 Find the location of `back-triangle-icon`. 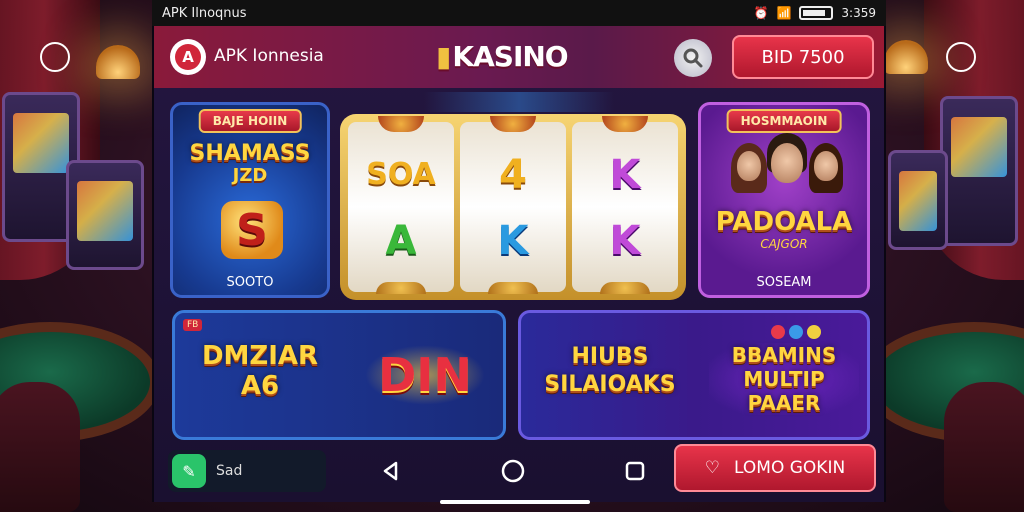

back-triangle-icon is located at coordinates (390, 471).